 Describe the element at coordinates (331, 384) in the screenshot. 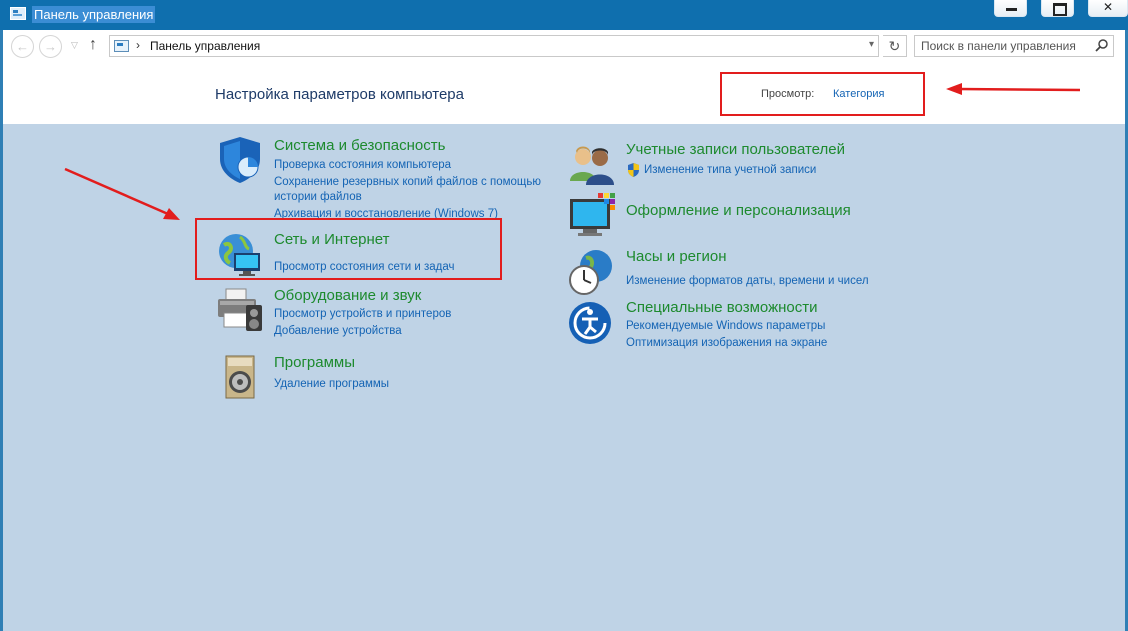

I see `link-uninstall-program: Удаление программы` at that location.